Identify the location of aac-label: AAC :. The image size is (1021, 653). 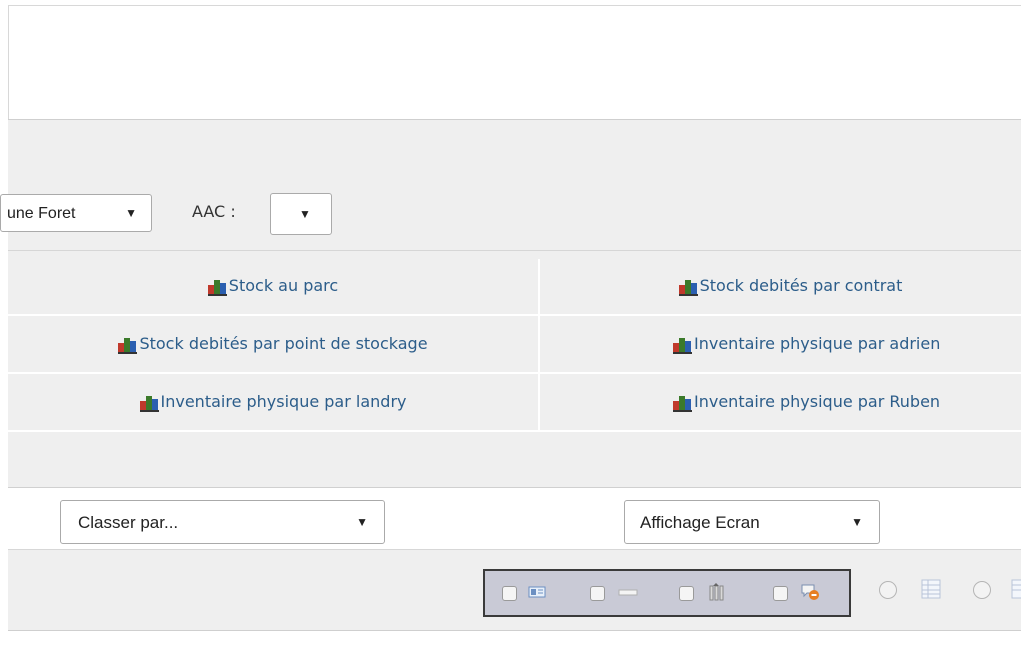
(214, 211).